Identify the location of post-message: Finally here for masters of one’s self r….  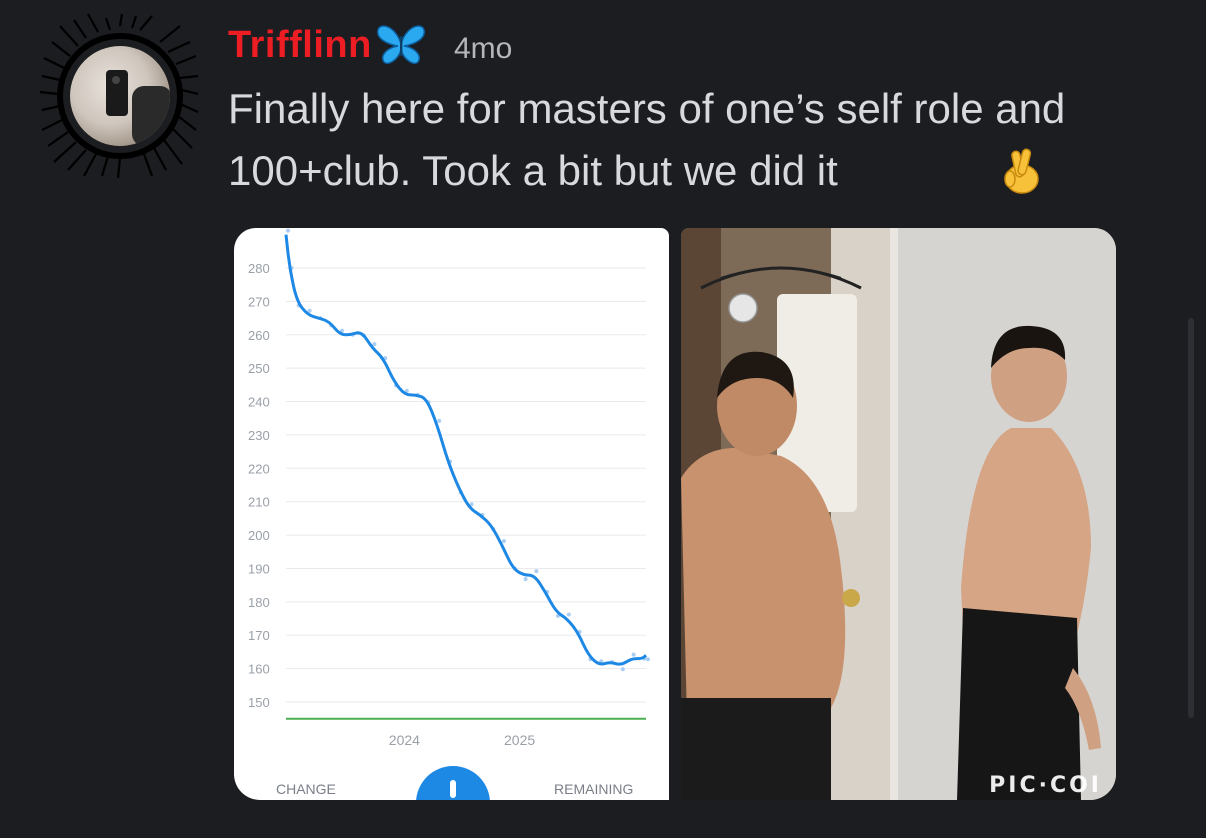
(647, 139).